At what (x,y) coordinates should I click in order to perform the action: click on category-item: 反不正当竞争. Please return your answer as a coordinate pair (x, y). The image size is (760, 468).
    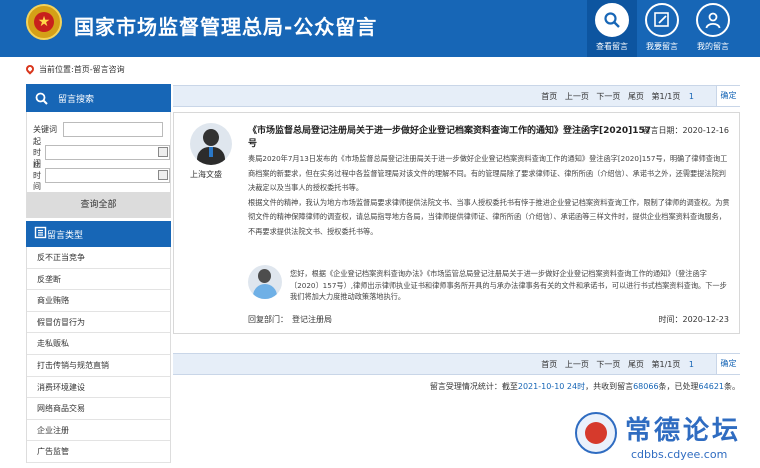
    Looking at the image, I should click on (98, 258).